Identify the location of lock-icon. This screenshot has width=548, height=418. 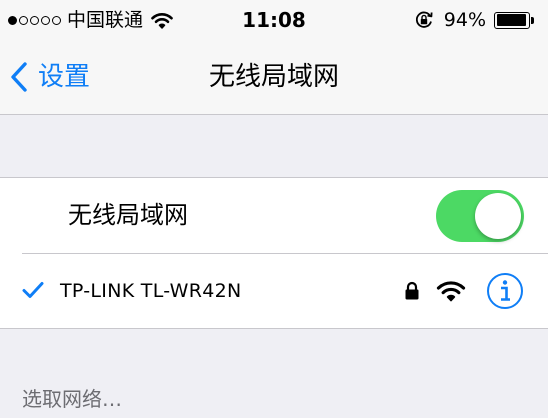
(412, 293).